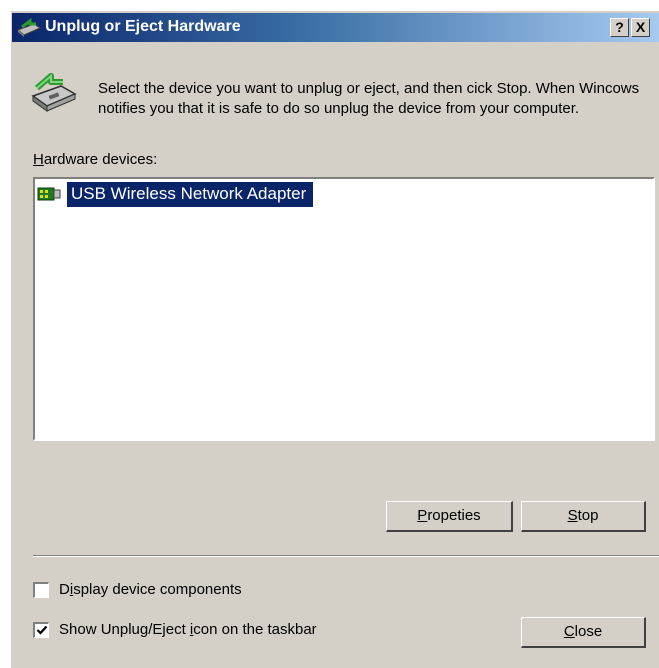 Image resolution: width=659 pixels, height=668 pixels. I want to click on list-item: USB Wireless Network Adapter, so click(175, 194).